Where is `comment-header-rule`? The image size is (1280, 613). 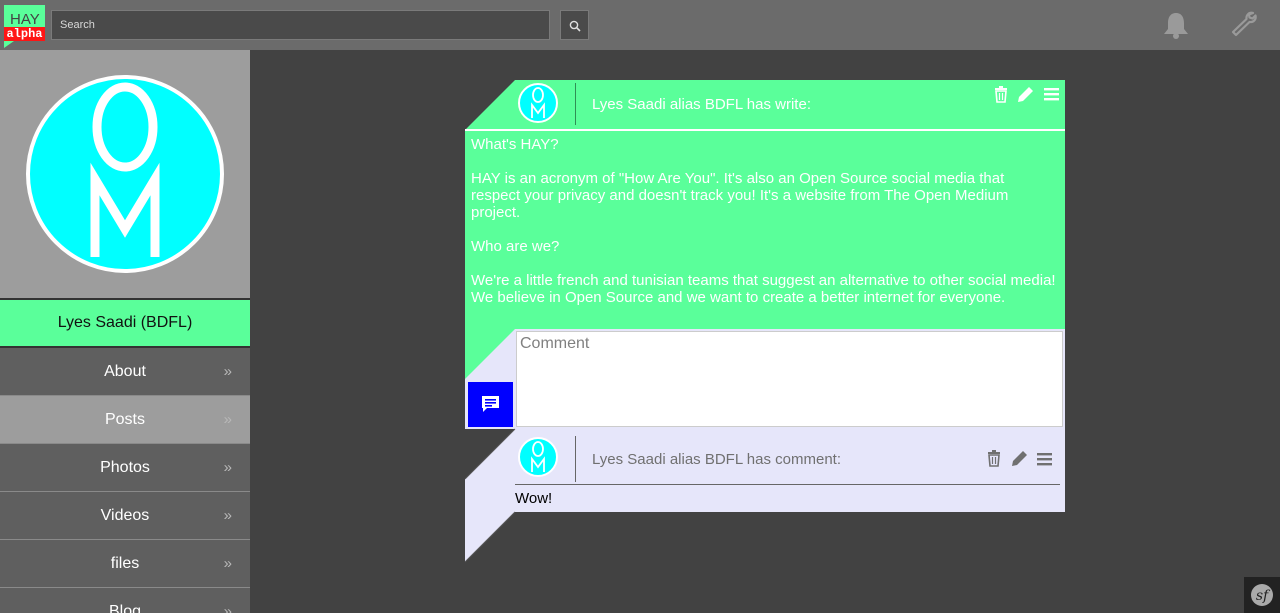
comment-header-rule is located at coordinates (787, 484).